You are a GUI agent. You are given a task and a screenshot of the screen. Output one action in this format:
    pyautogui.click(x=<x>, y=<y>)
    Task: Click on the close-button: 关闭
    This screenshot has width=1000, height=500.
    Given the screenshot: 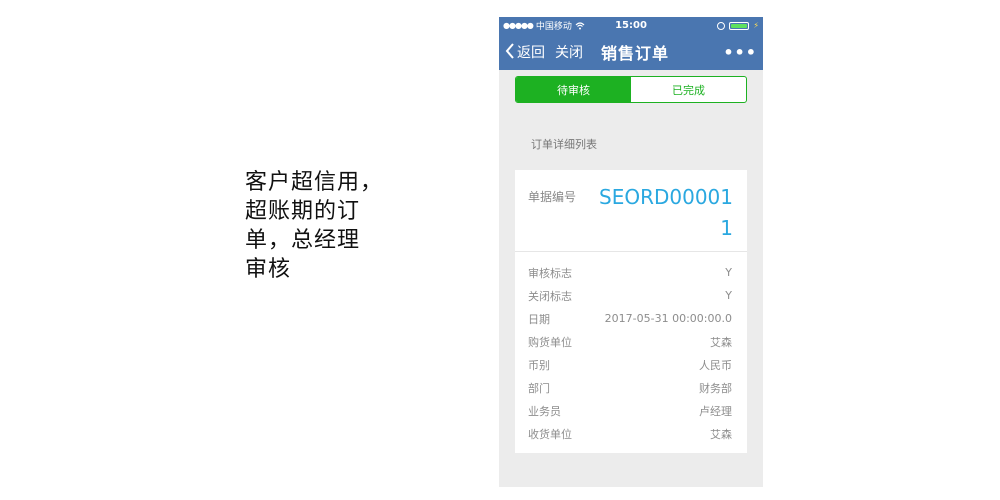 What is the action you would take?
    pyautogui.click(x=569, y=52)
    